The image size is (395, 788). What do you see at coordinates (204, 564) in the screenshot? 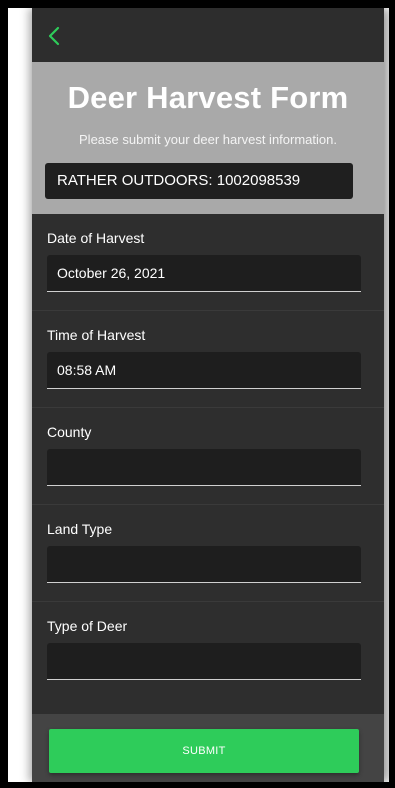
I see `land-type-input` at bounding box center [204, 564].